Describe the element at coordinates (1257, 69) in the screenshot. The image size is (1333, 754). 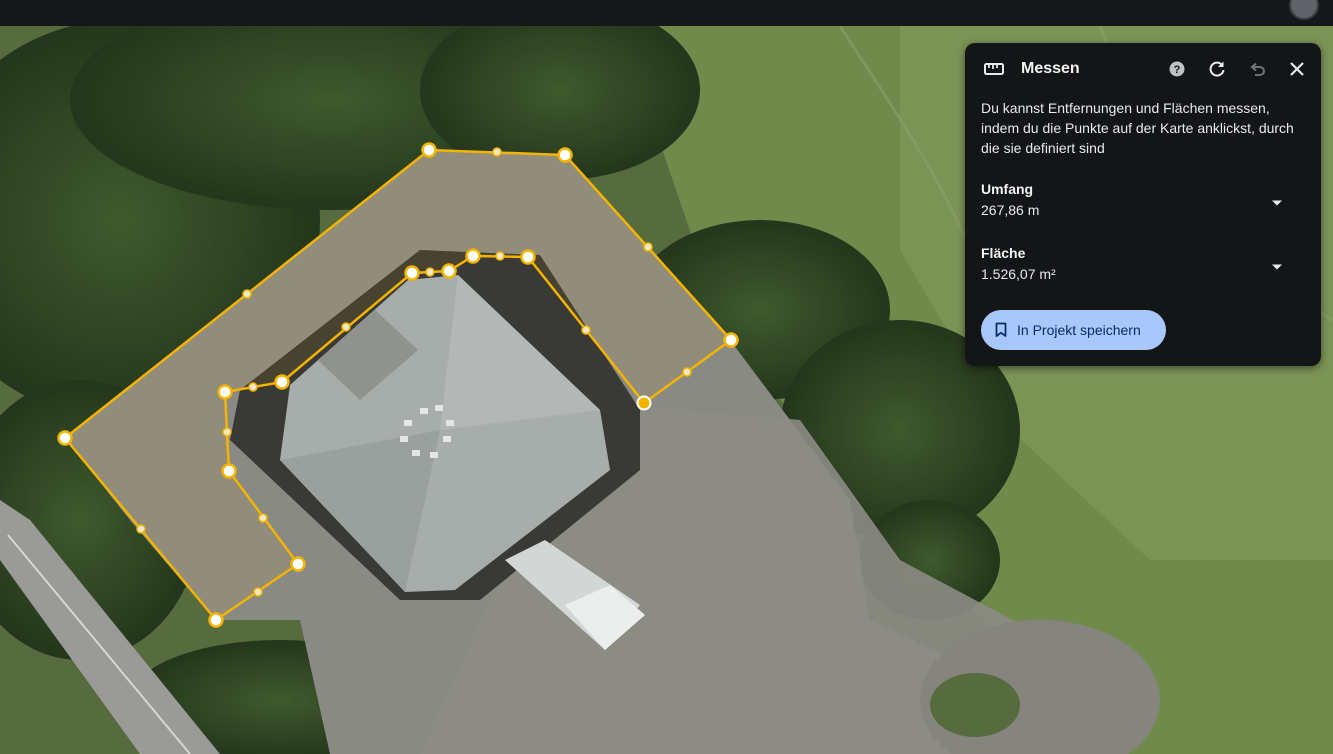
I see `undo-icon` at that location.